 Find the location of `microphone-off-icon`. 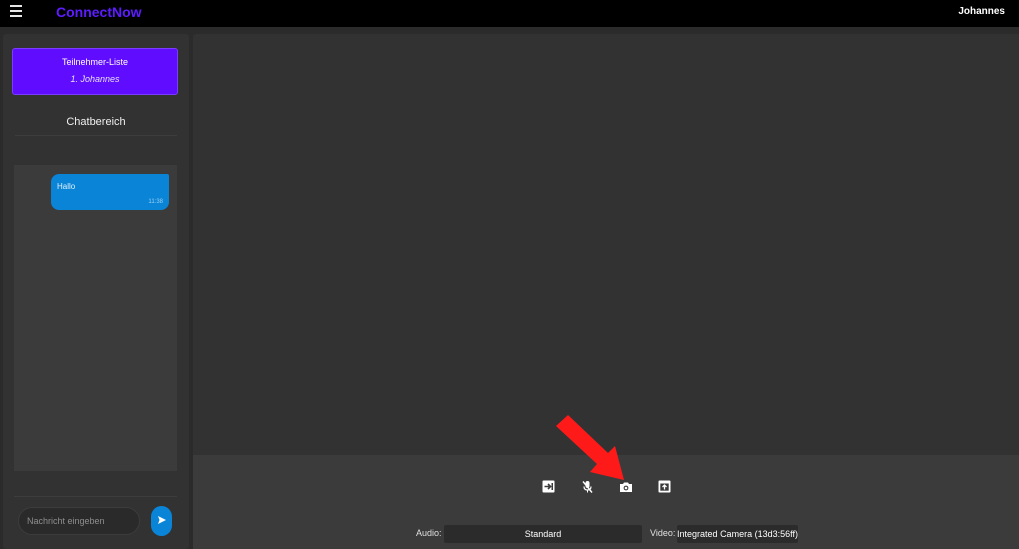

microphone-off-icon is located at coordinates (587, 487).